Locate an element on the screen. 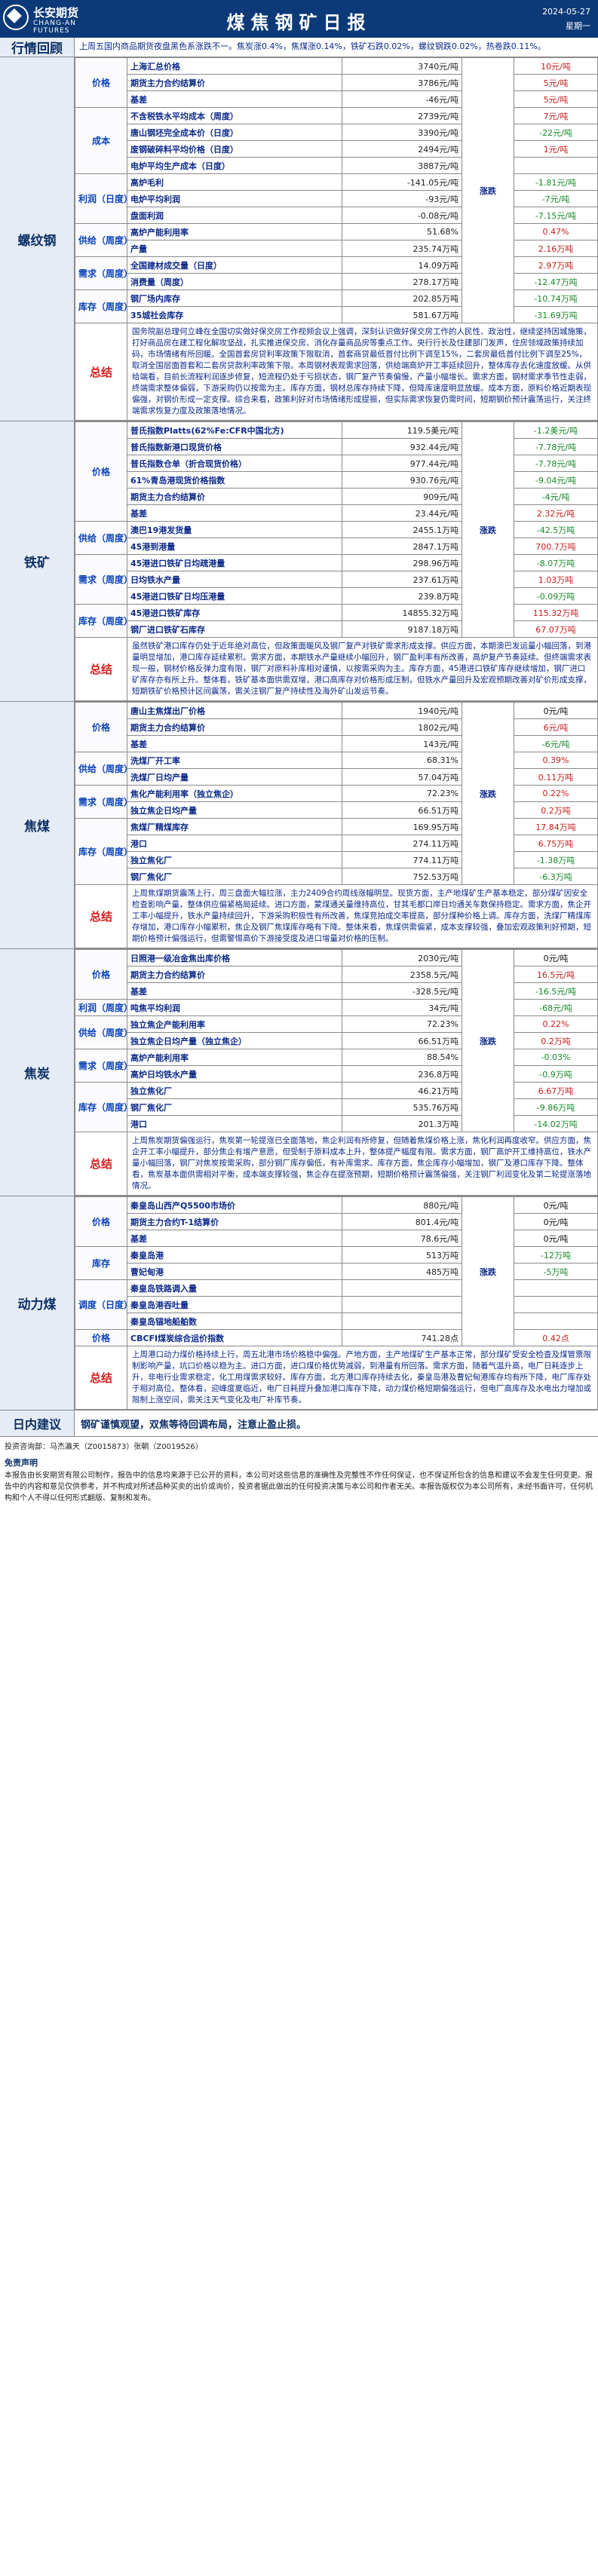  indicator-value: 14855.32万吨 is located at coordinates (402, 612).